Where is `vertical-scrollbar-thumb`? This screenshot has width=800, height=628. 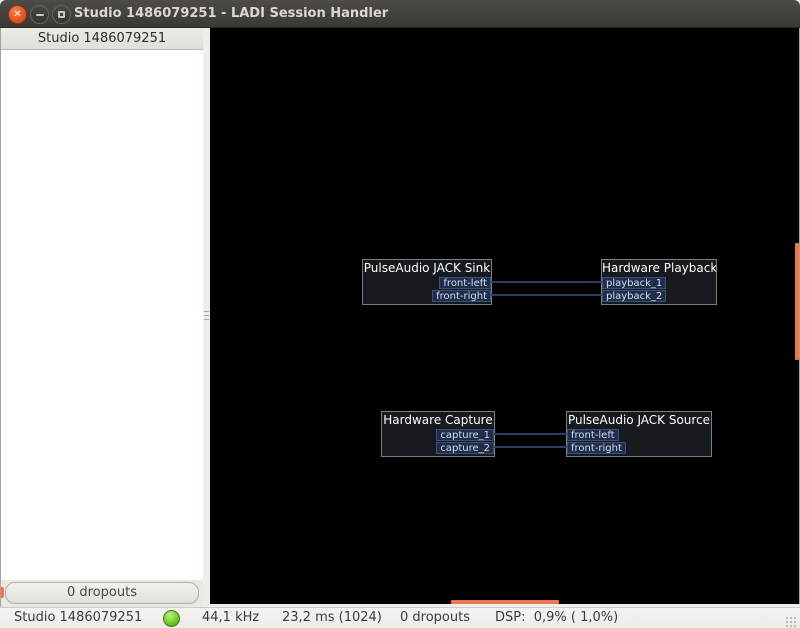 vertical-scrollbar-thumb is located at coordinates (797, 301).